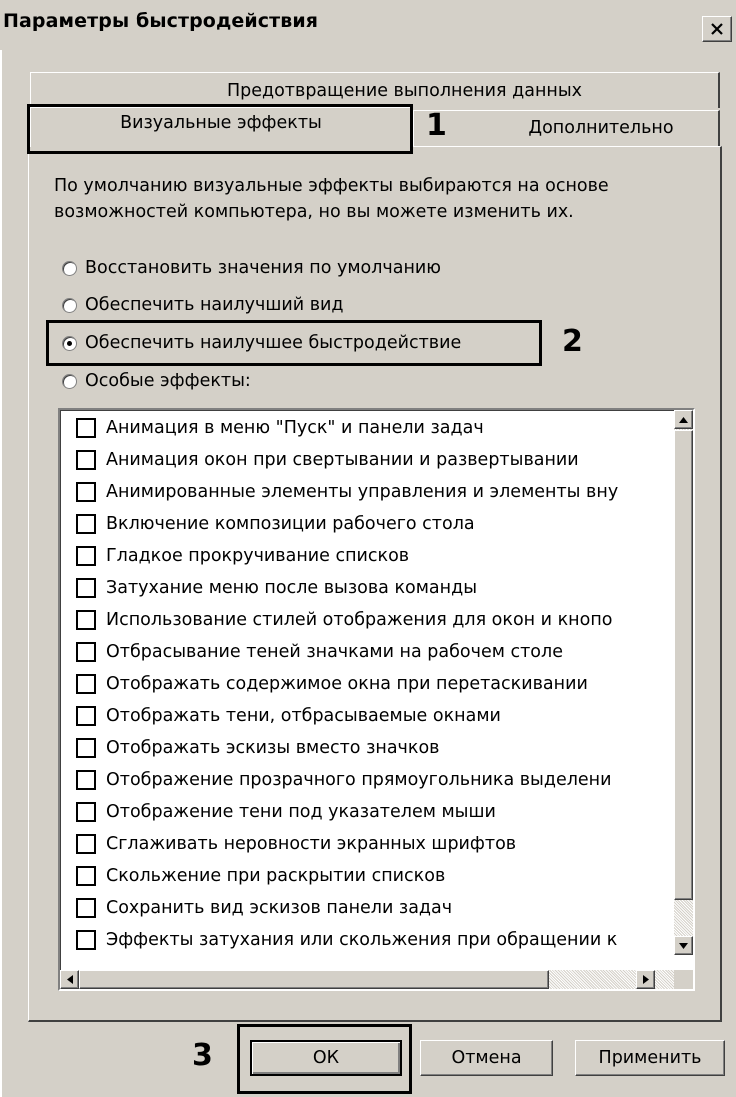 The width and height of the screenshot is (736, 1097). What do you see at coordinates (273, 748) in the screenshot?
I see `list-item-label: Отображать эскизы вместо значков` at bounding box center [273, 748].